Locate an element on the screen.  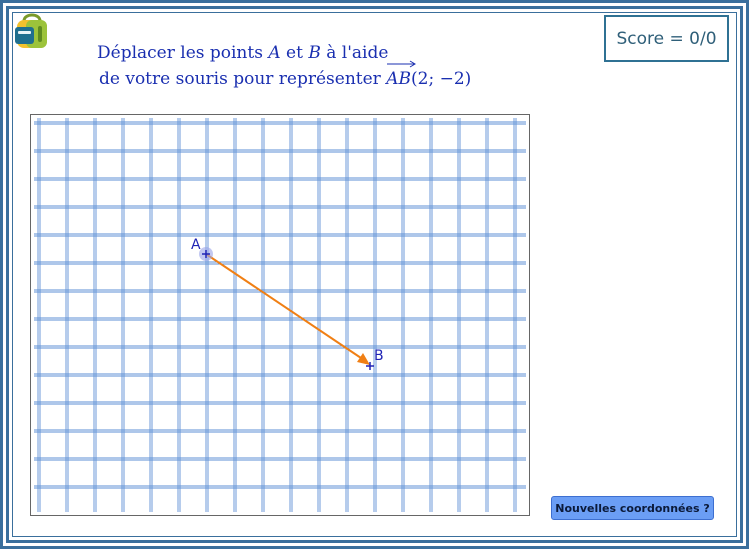
backpack-icon is located at coordinates (32, 30).